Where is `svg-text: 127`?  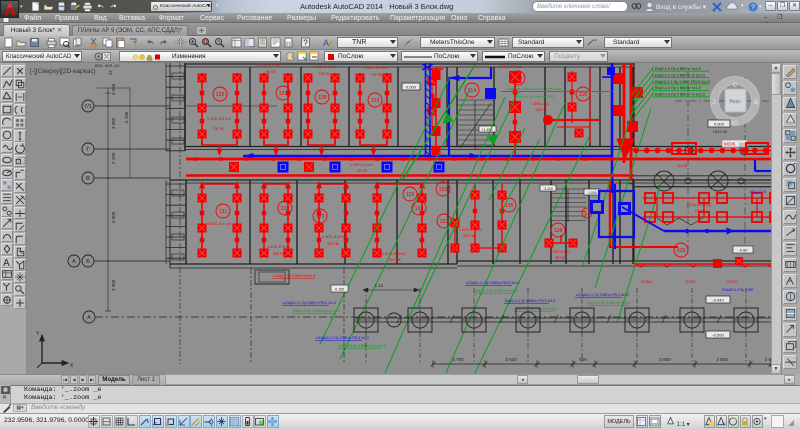
svg-text: 127 is located at coordinates (283, 94).